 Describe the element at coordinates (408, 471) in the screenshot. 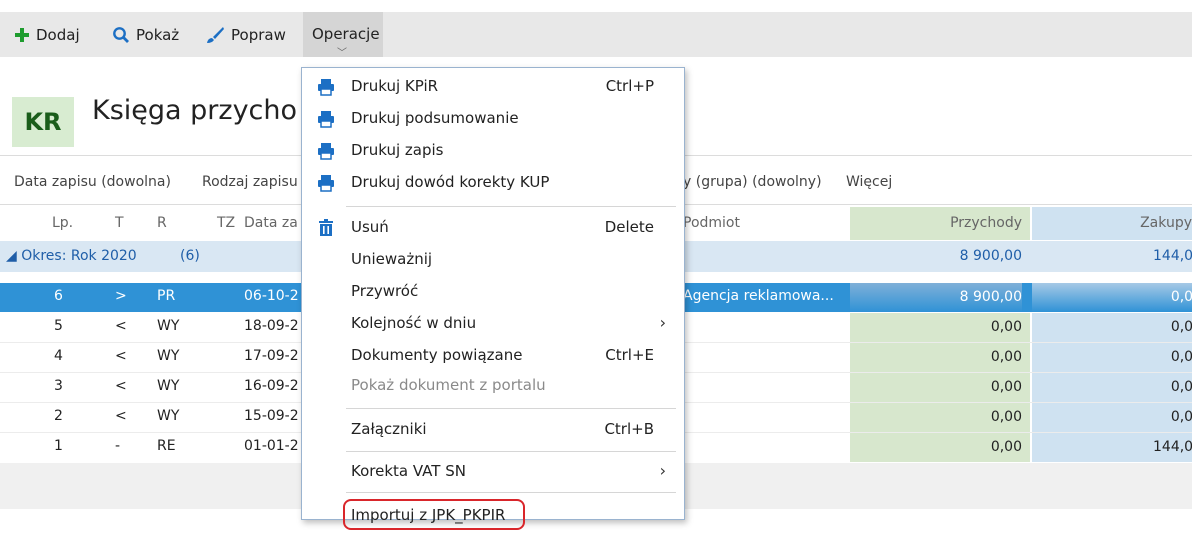

I see `menu-label: Korekta VAT SN` at that location.